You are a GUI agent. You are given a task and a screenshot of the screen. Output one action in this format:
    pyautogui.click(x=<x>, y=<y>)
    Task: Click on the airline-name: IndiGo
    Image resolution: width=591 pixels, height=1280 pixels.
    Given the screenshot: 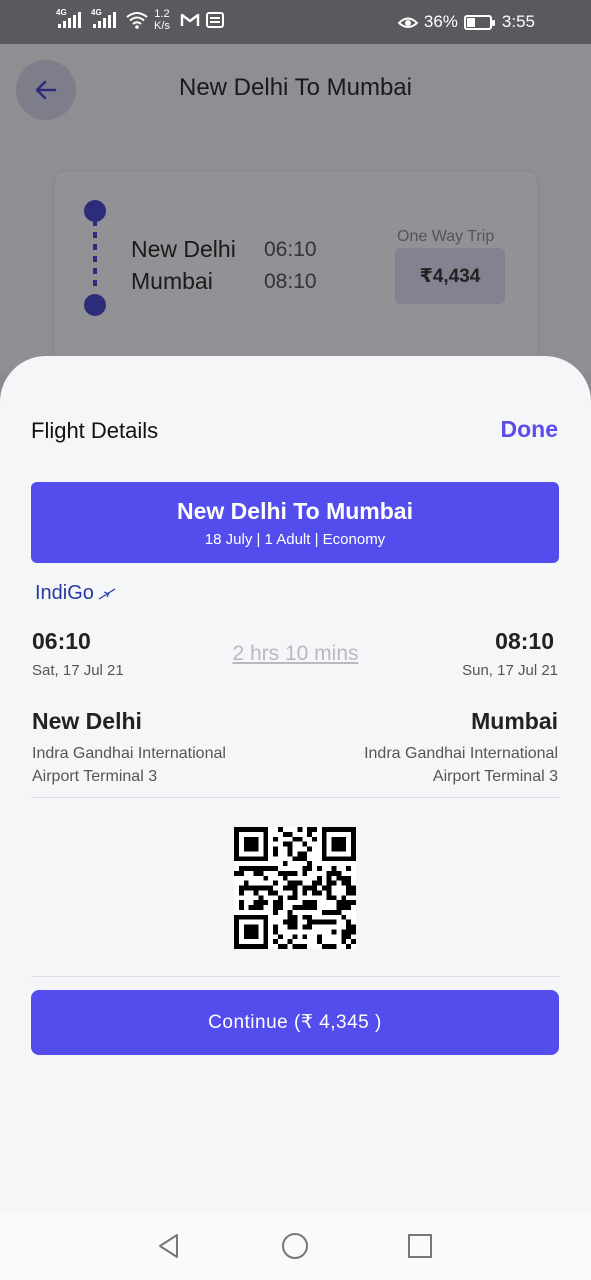 What is the action you would take?
    pyautogui.click(x=64, y=593)
    